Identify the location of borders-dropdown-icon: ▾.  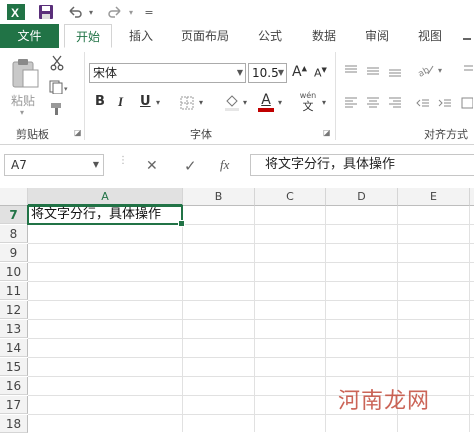
(201, 102).